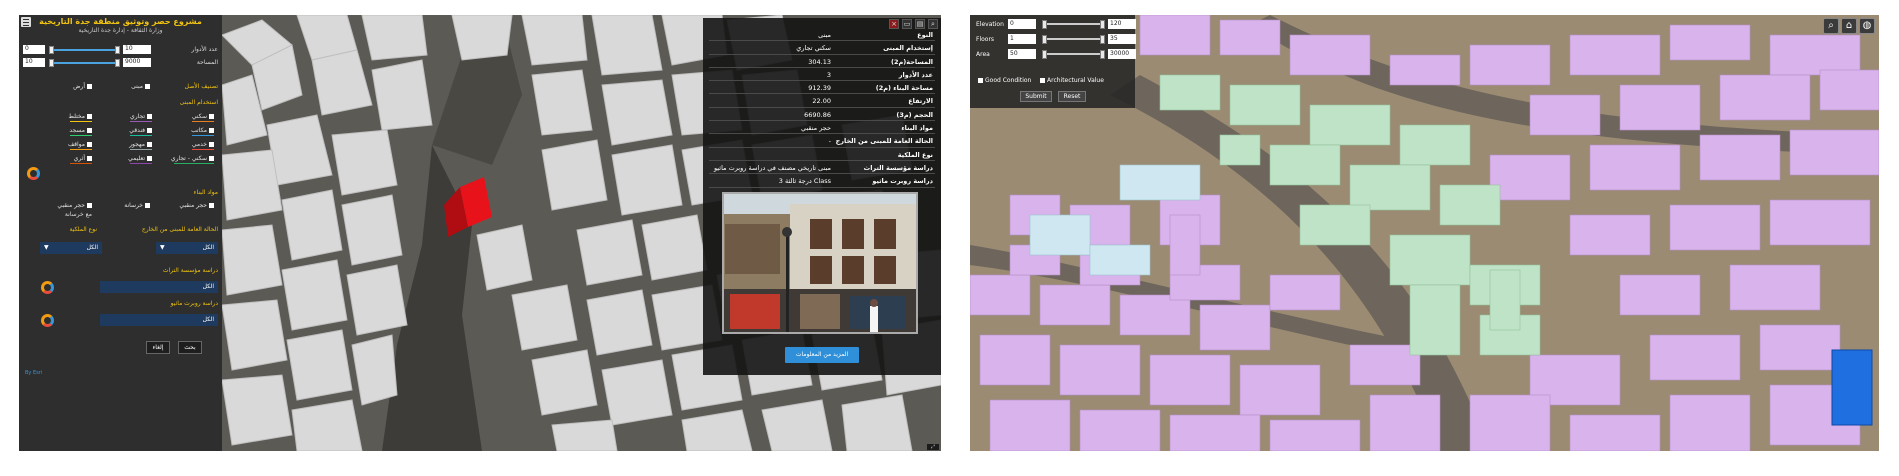 This screenshot has width=1899, height=476. Describe the element at coordinates (1036, 96) in the screenshot. I see `submit-button: Submit` at that location.